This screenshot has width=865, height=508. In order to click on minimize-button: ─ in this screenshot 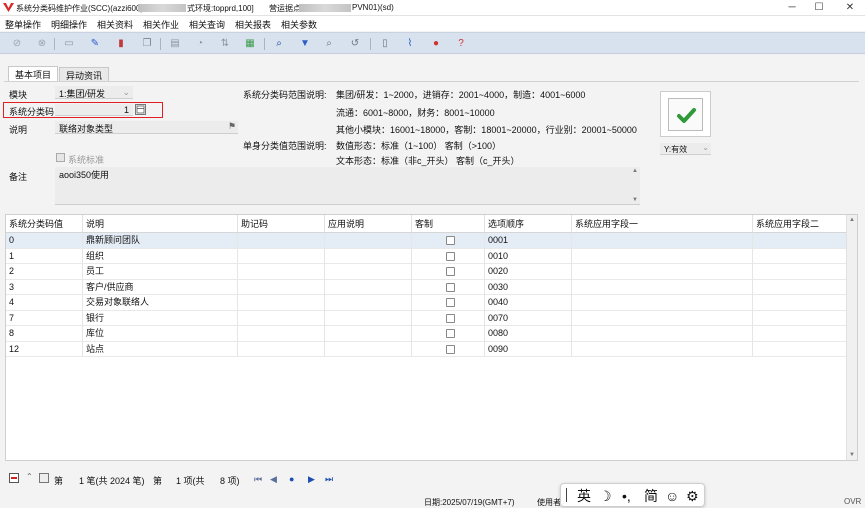, I will do `click(792, 8)`.